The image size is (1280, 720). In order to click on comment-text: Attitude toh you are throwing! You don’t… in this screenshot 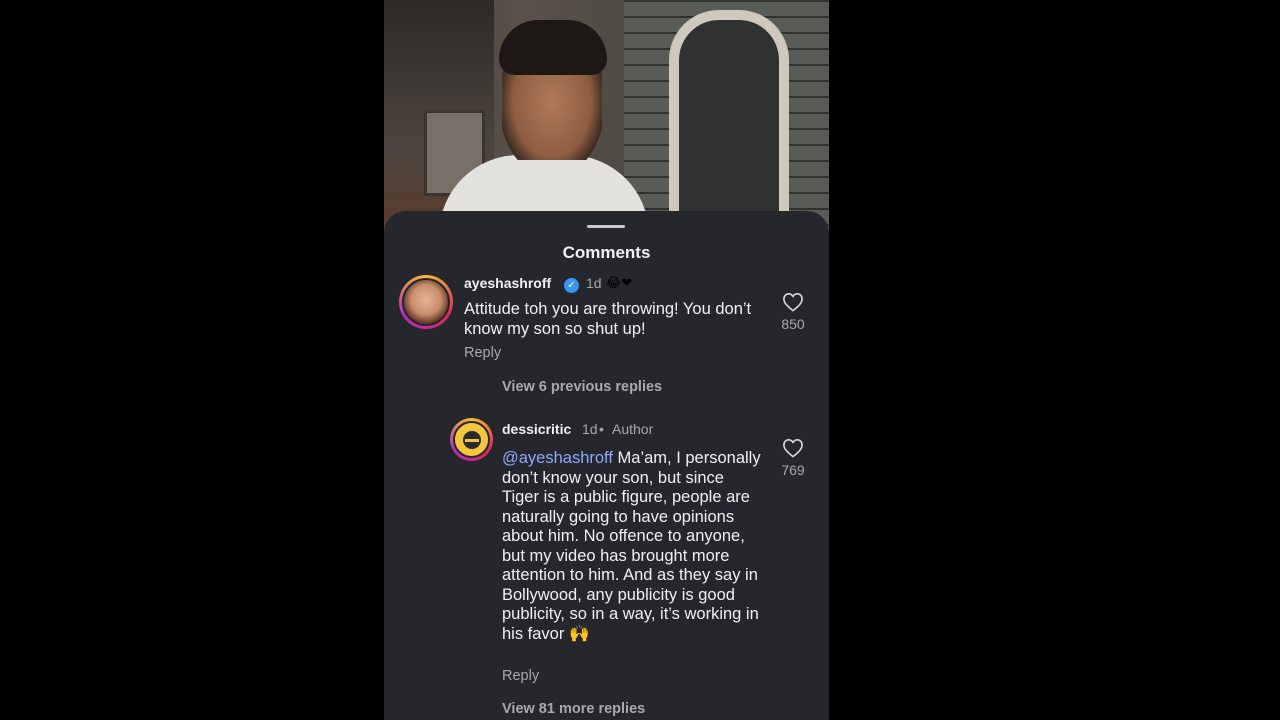, I will do `click(608, 319)`.